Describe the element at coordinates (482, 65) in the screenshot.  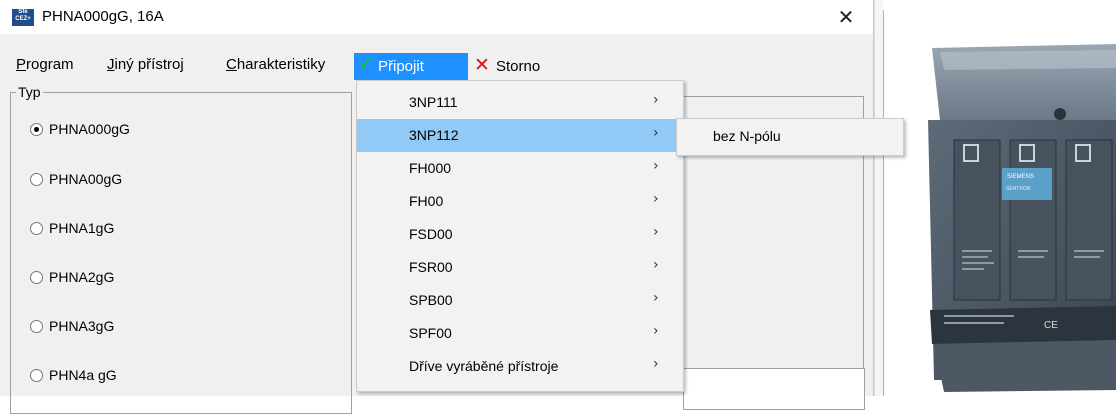
I see `cancel-x-icon: ✕` at that location.